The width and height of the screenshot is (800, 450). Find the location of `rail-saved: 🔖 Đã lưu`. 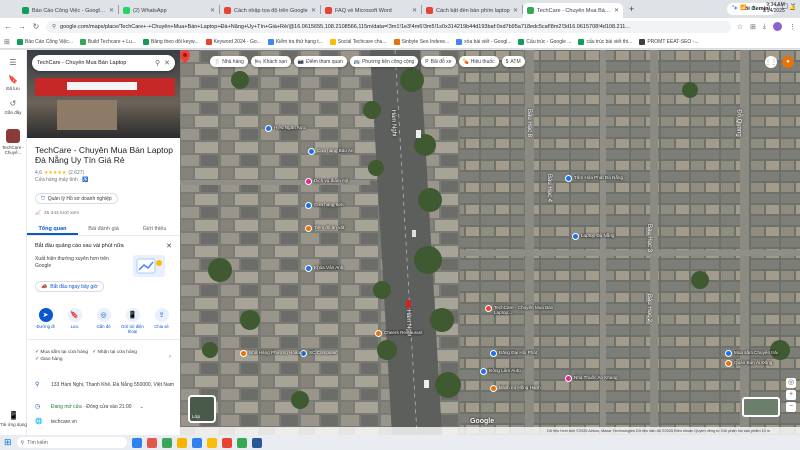

rail-saved: 🔖 Đã lưu is located at coordinates (13, 83).